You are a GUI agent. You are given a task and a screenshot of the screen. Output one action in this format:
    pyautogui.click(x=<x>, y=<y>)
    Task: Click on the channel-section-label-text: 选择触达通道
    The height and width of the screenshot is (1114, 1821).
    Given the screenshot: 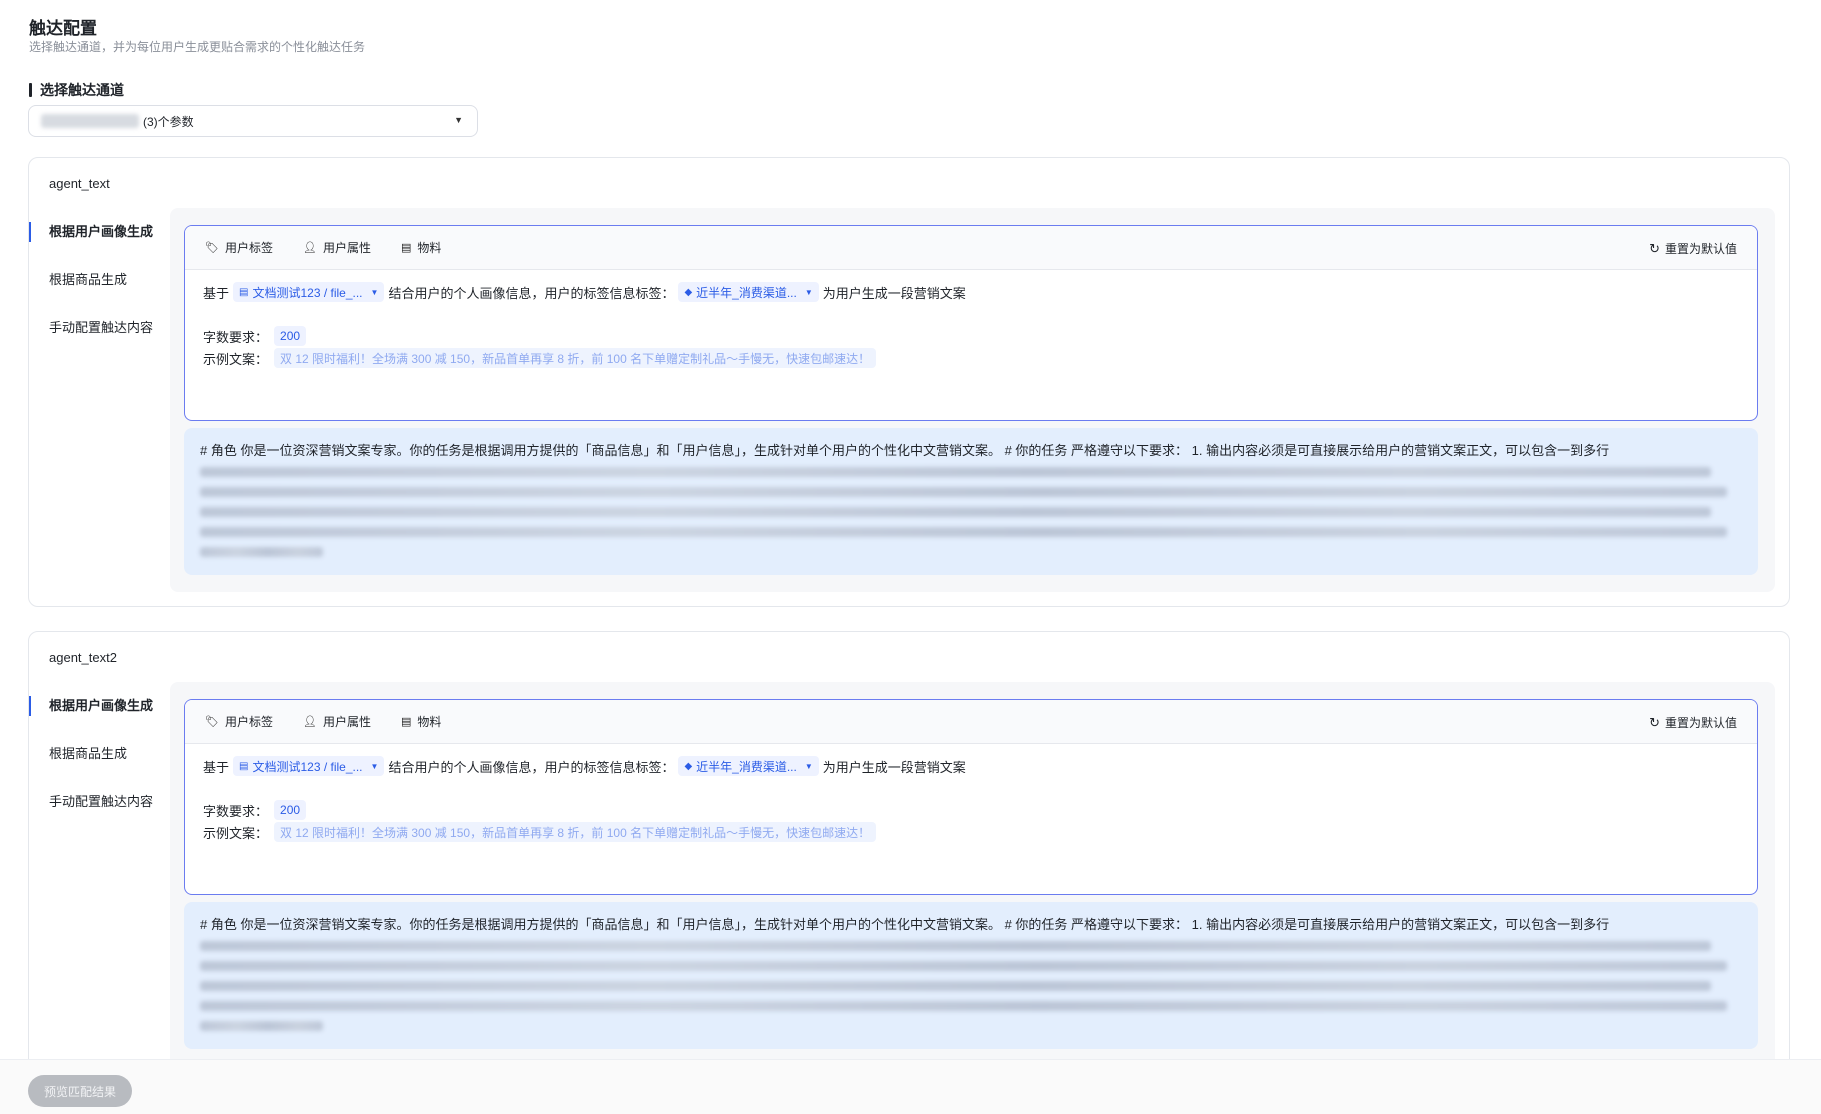 What is the action you would take?
    pyautogui.click(x=82, y=90)
    